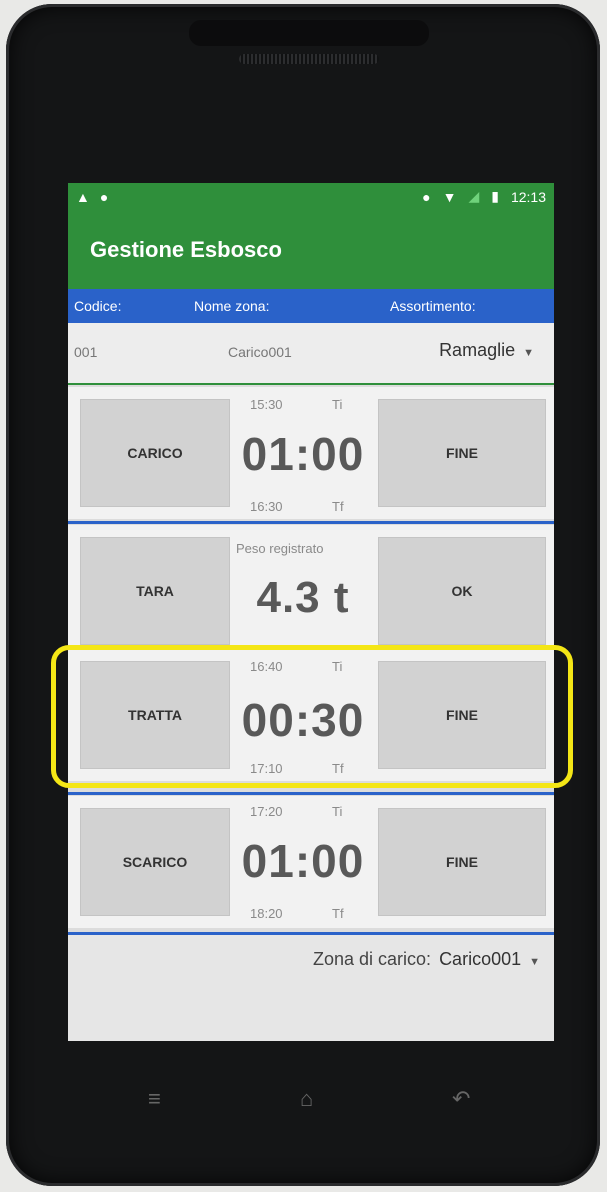 The height and width of the screenshot is (1192, 607). Describe the element at coordinates (309, 59) in the screenshot. I see `speaker-grille` at that location.